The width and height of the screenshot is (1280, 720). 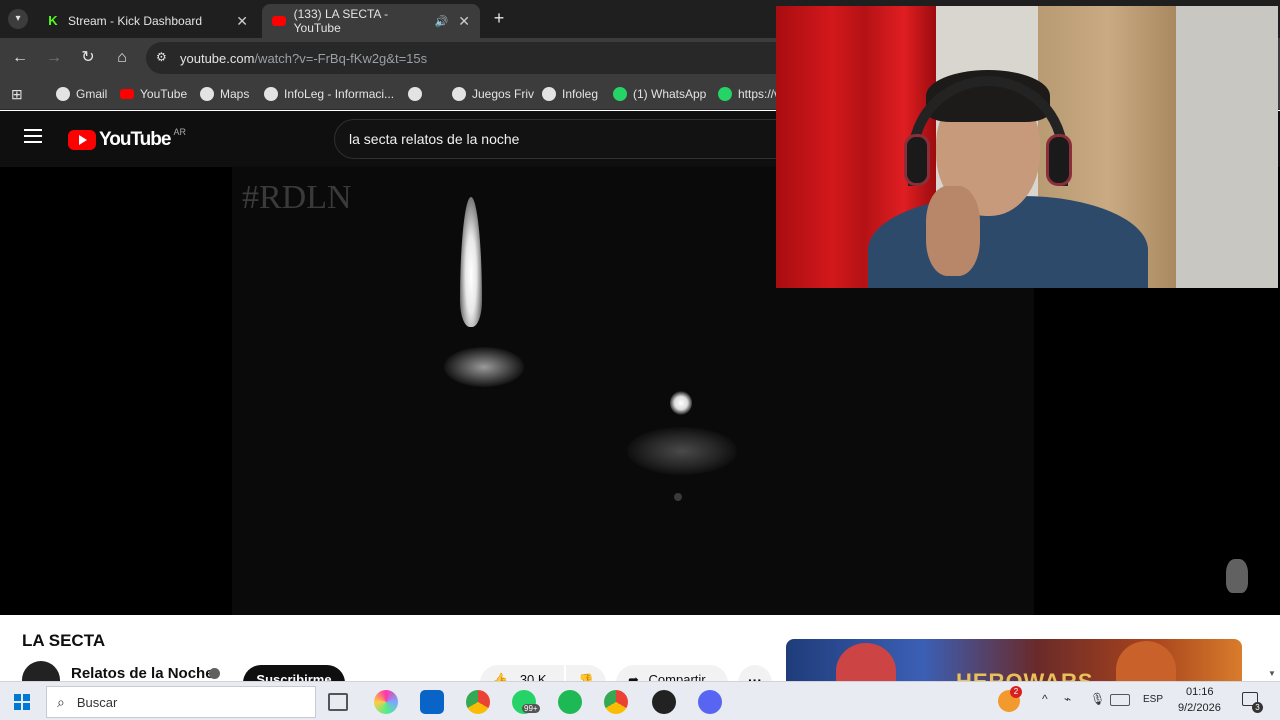 I want to click on dislike-button: 👎, so click(x=586, y=673).